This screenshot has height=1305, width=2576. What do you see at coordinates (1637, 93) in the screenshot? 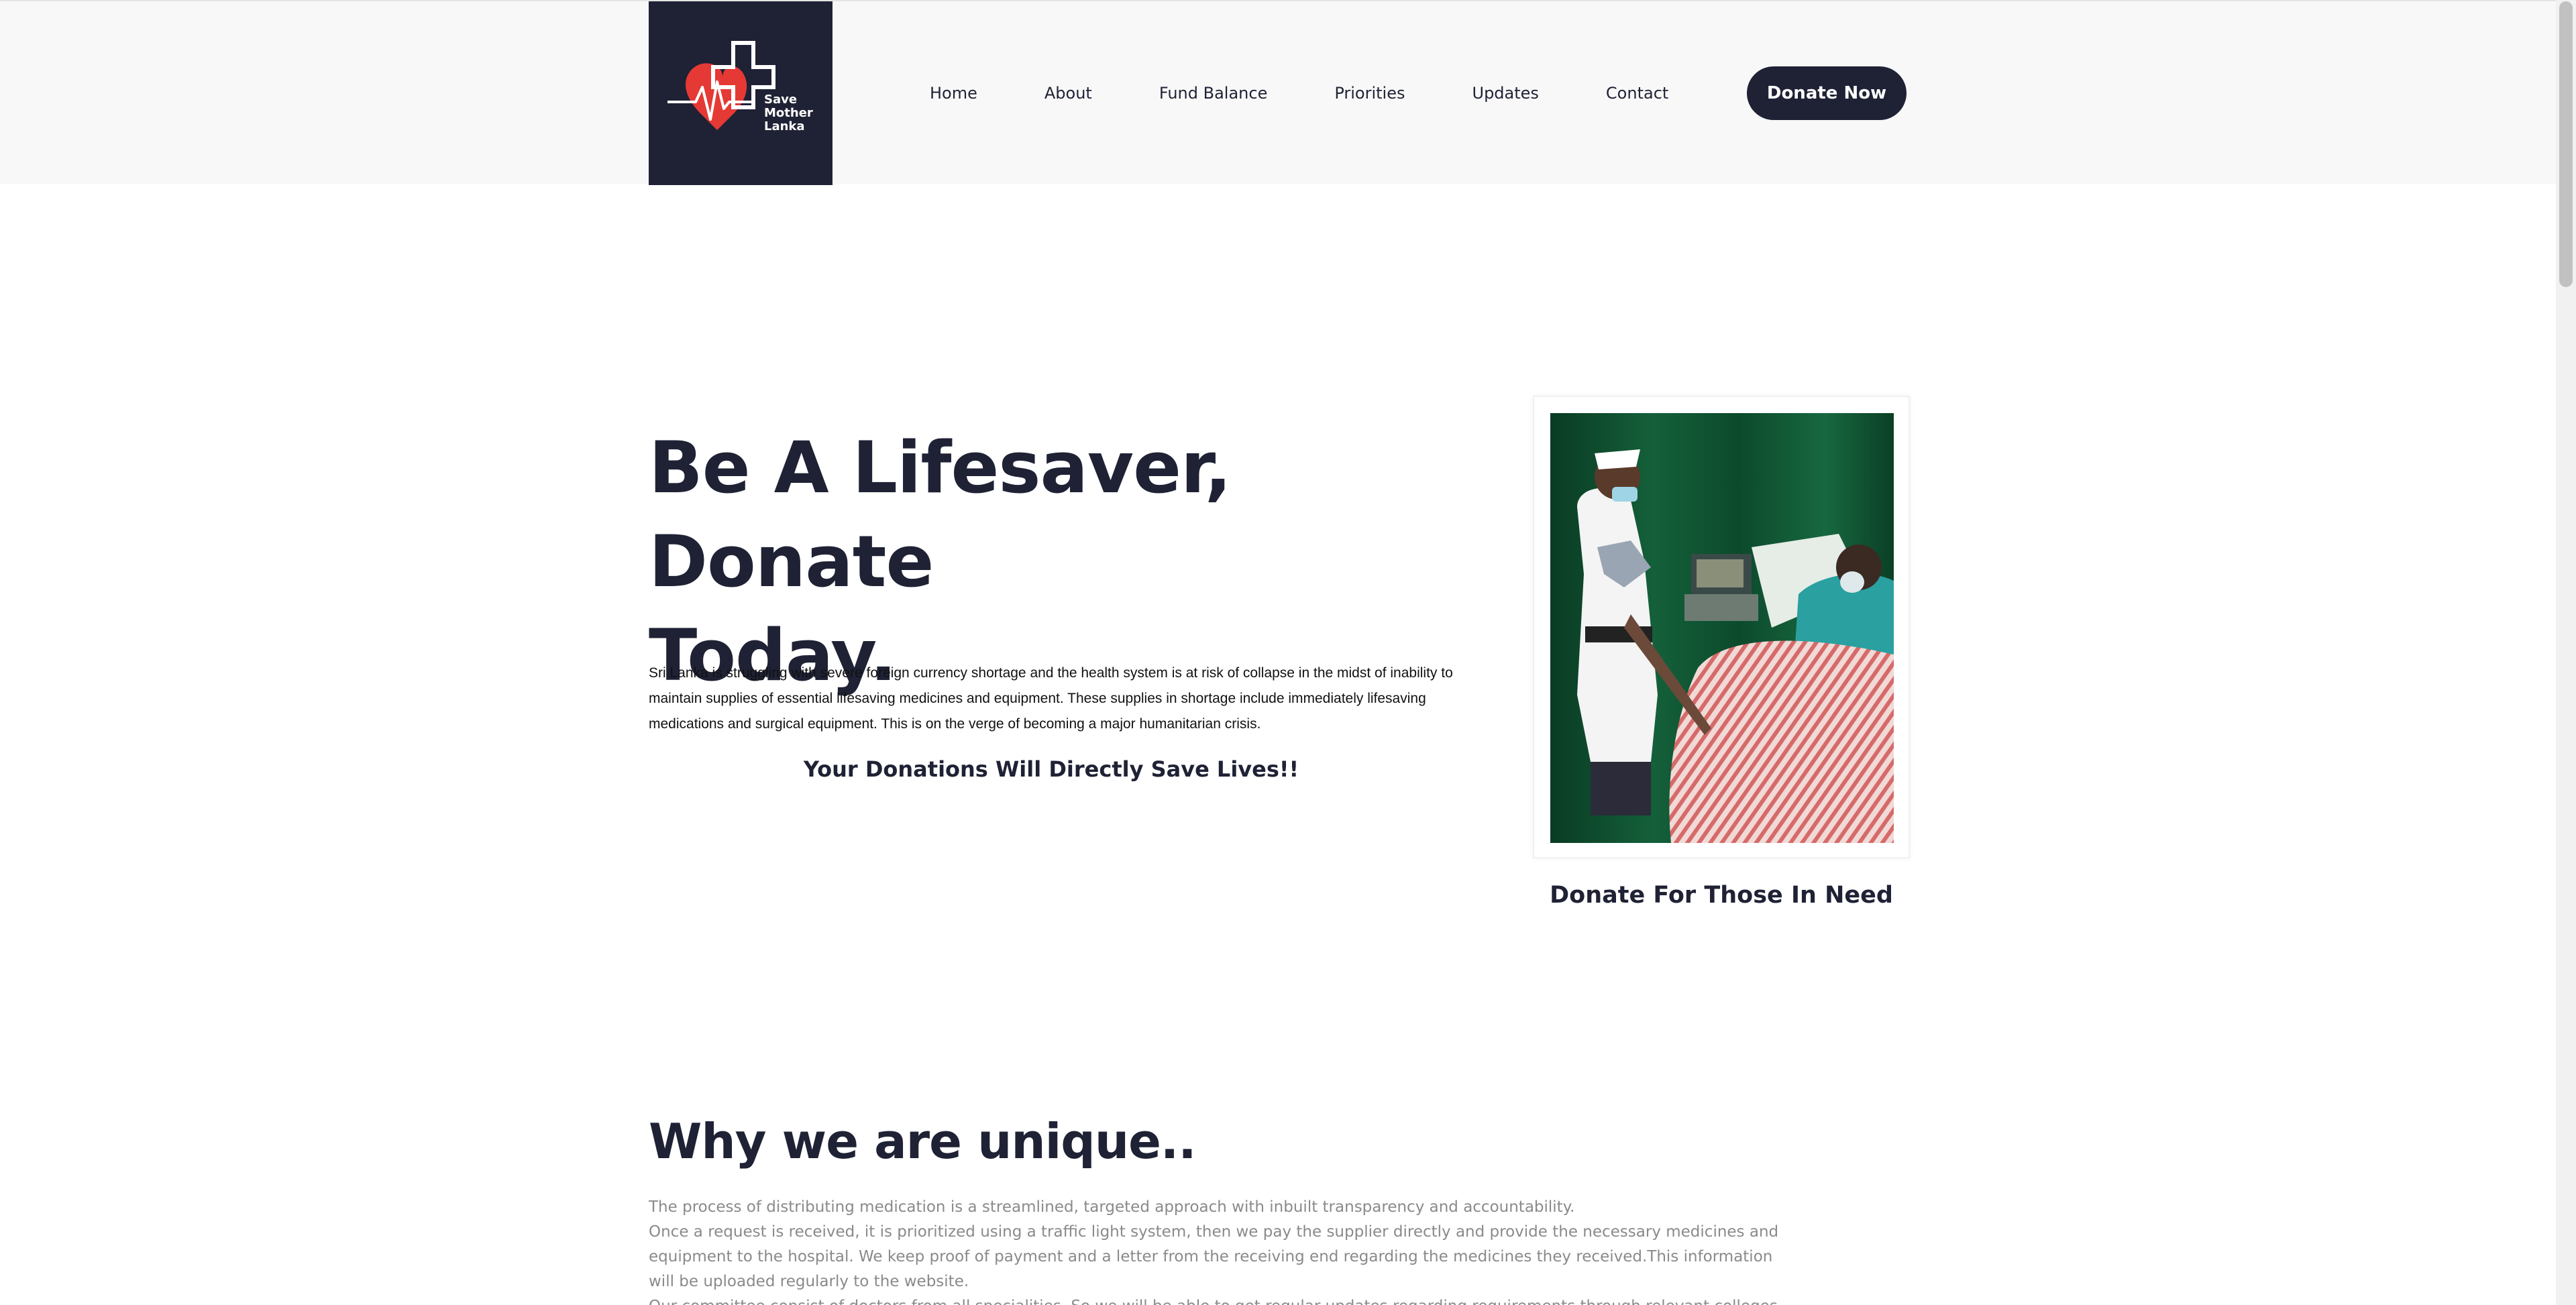
I see `nav-contact: Contact` at bounding box center [1637, 93].